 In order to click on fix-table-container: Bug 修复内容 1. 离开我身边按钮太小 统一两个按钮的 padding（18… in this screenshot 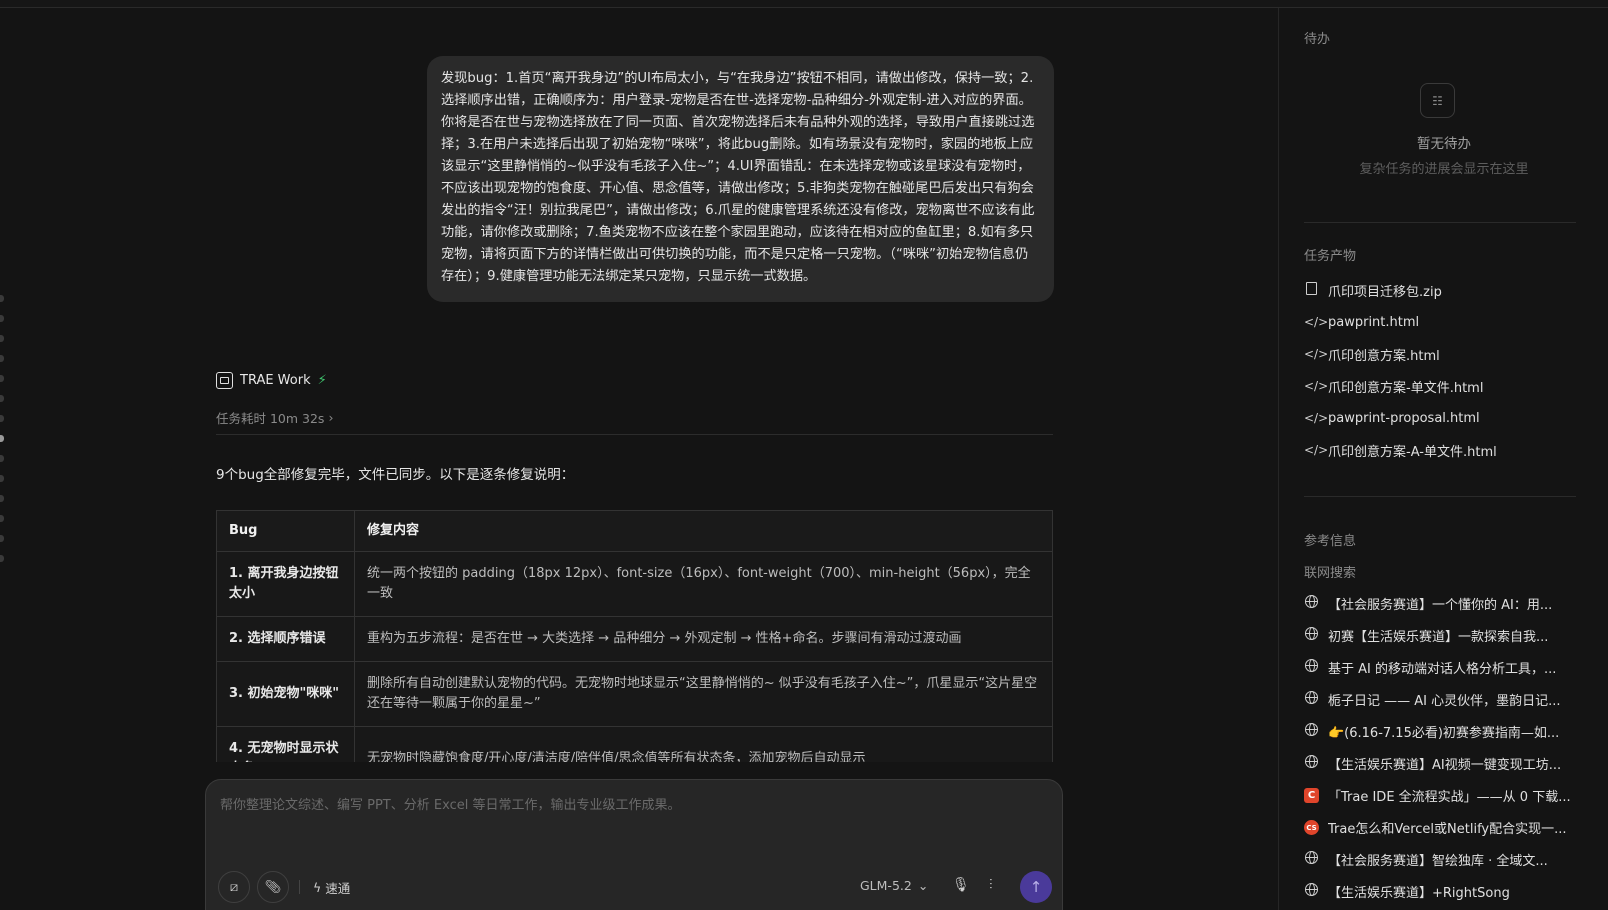, I will do `click(634, 636)`.